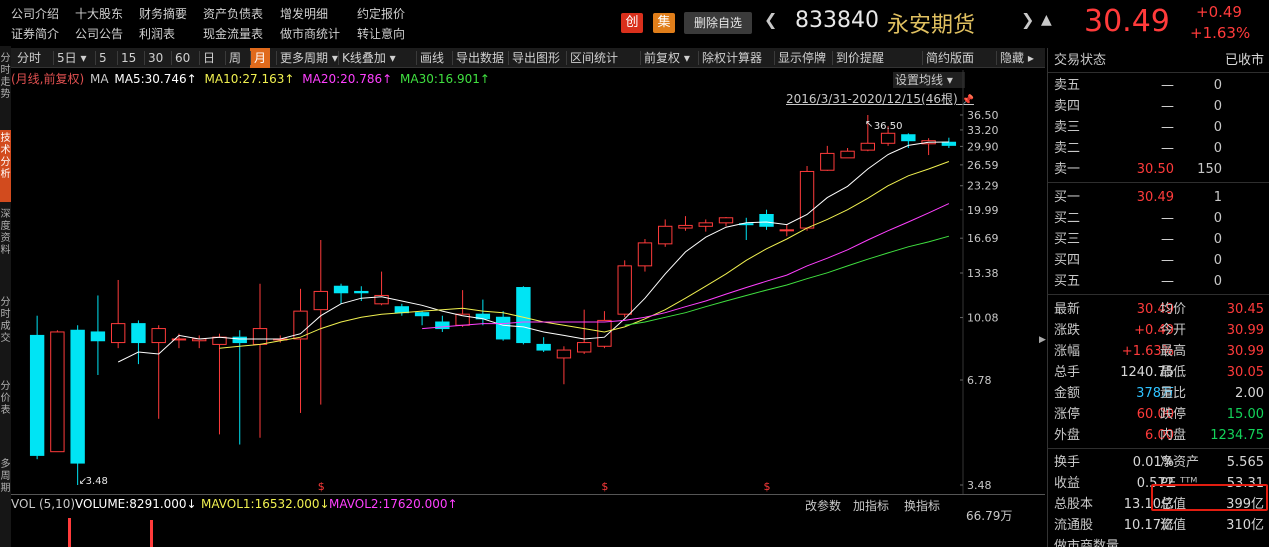 The image size is (1269, 547). Describe the element at coordinates (5, 243) in the screenshot. I see `left-tab-2: 深度资料` at that location.